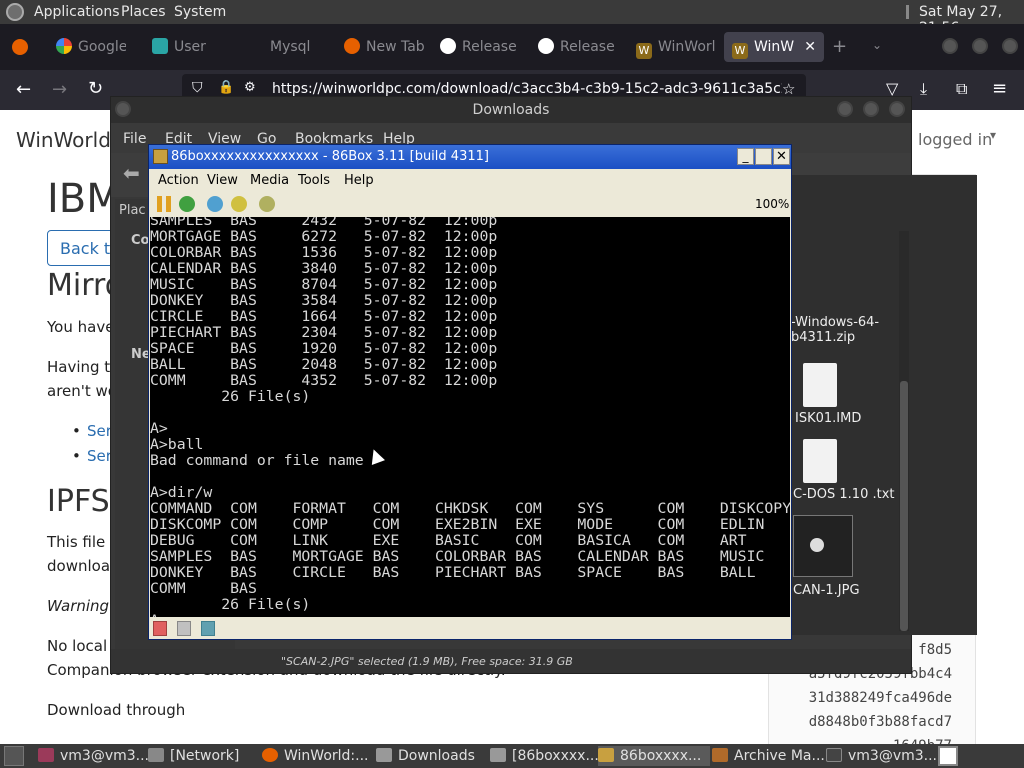  Describe the element at coordinates (178, 180) in the screenshot. I see `menu-action: Action` at that location.